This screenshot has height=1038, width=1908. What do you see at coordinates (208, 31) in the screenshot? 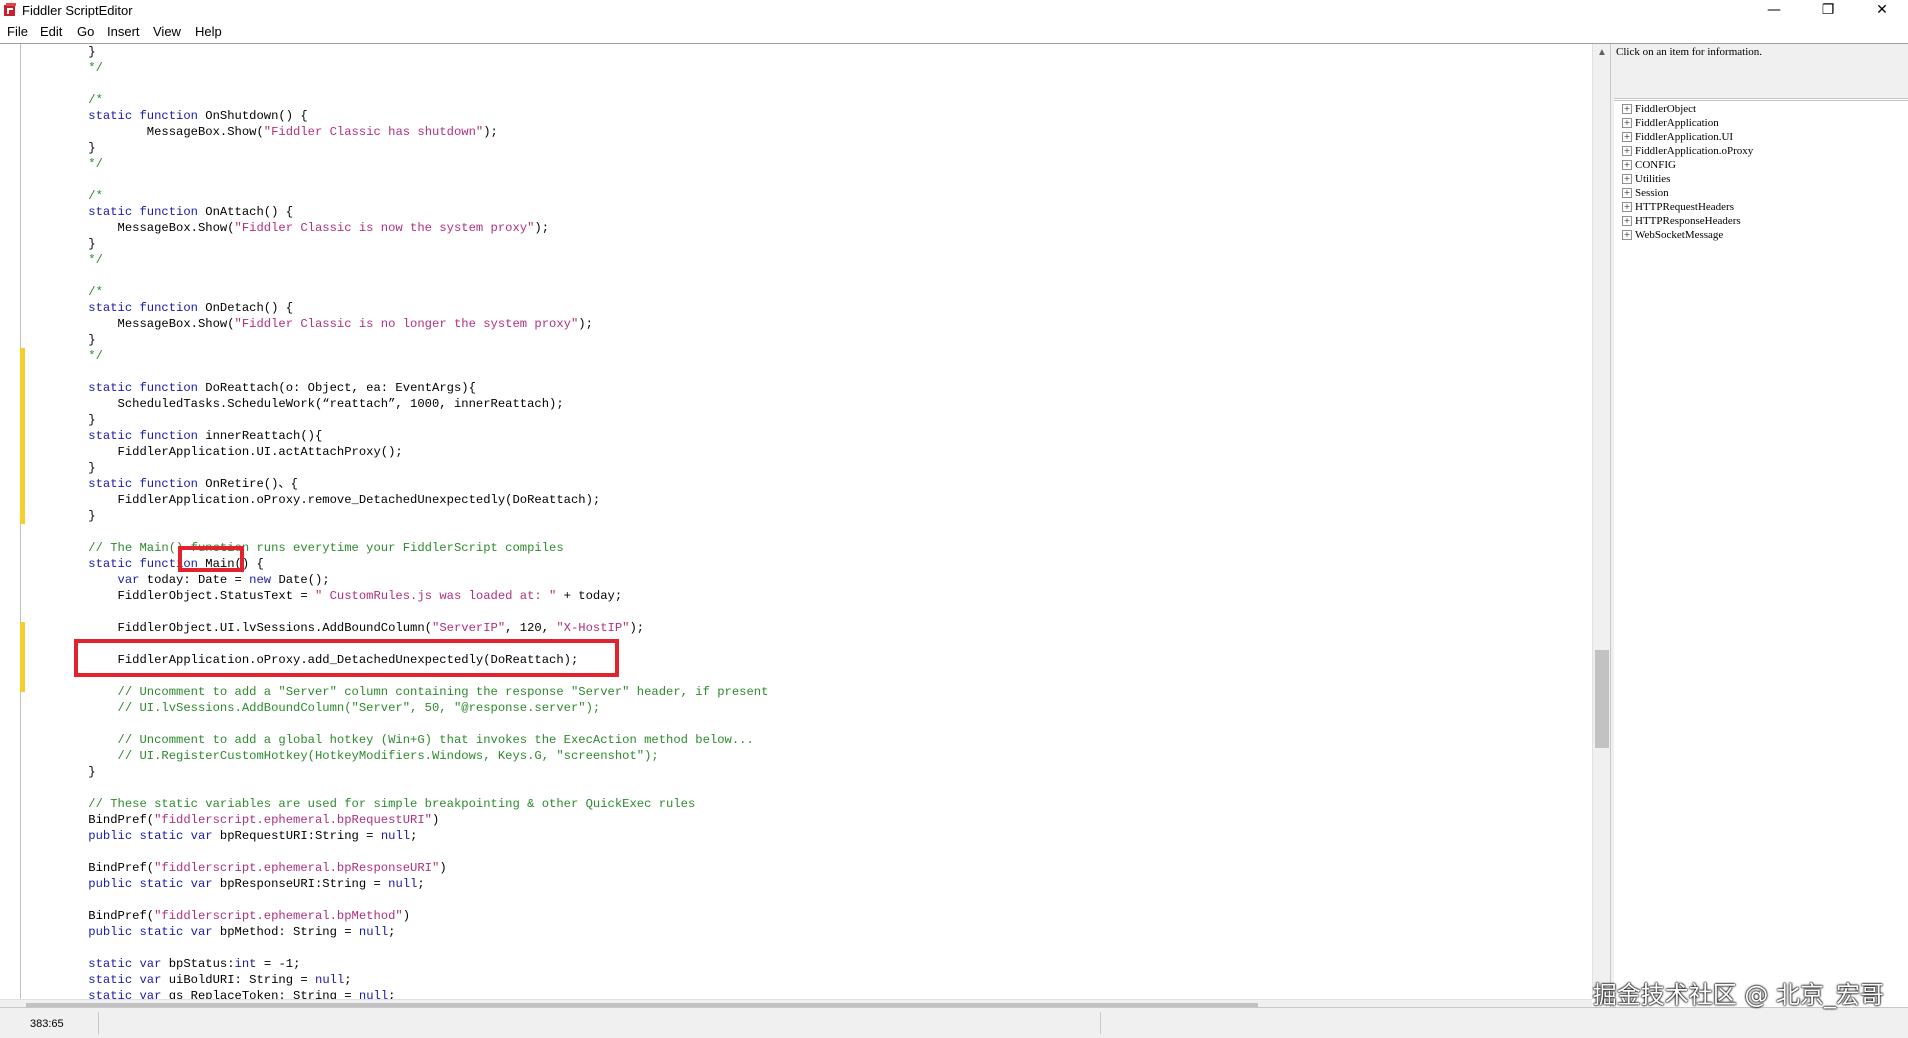
I see `menu-help: Help` at bounding box center [208, 31].